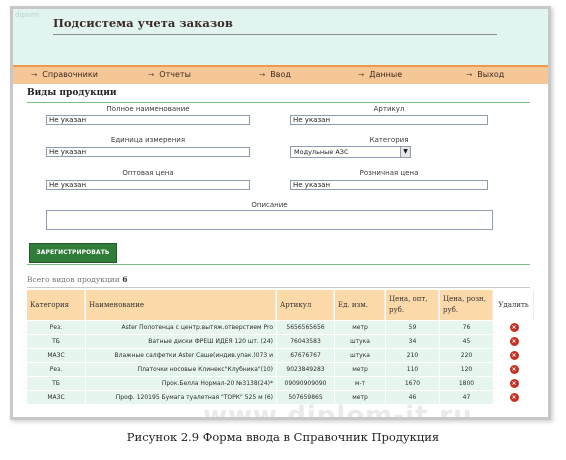 This screenshot has height=460, width=566. I want to click on cell-wholesale-price: 34, so click(412, 341).